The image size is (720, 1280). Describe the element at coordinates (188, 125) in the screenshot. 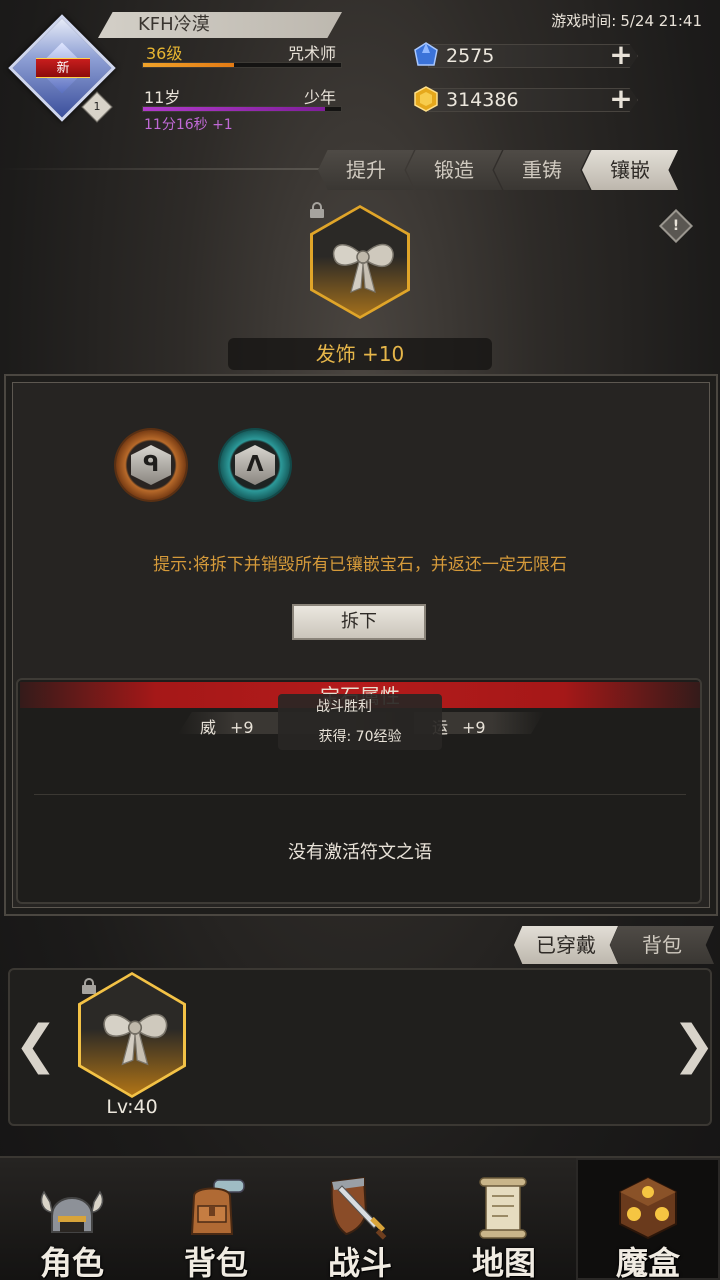

I see `time-bonus: 11分16秒 +1` at that location.